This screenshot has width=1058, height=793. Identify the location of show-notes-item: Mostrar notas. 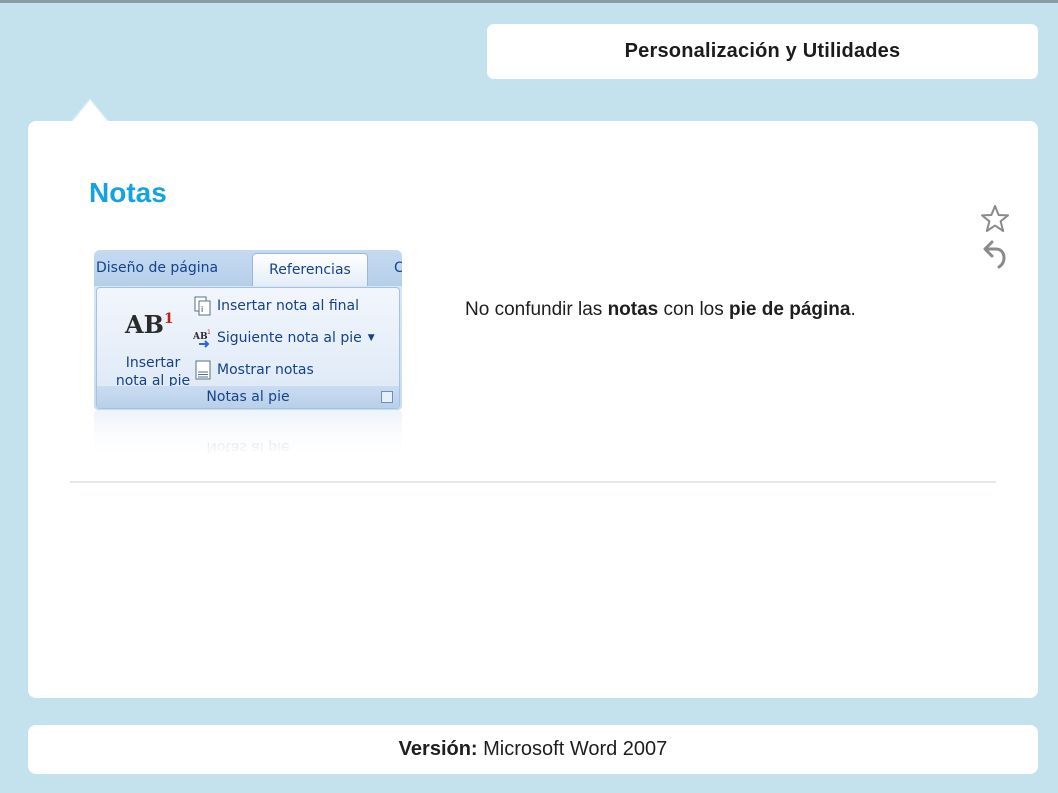
(253, 370).